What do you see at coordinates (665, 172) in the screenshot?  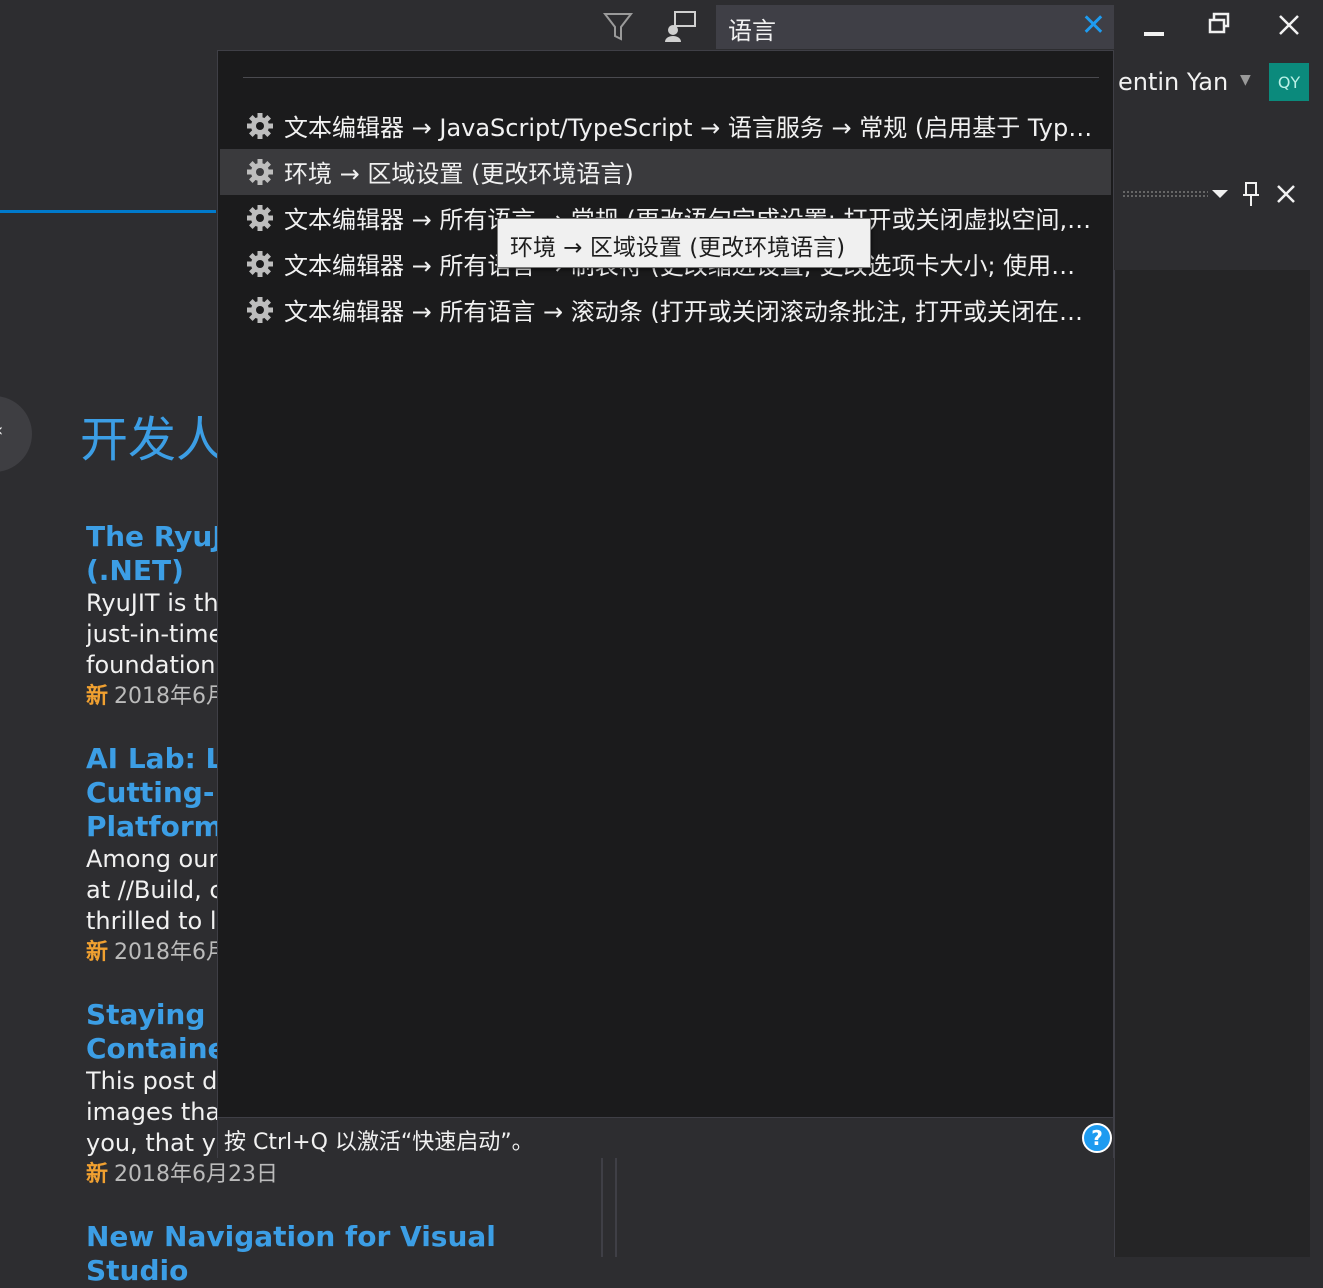 I see `result-item-selected: 环境 → 区域设置 (更改环境语言)` at bounding box center [665, 172].